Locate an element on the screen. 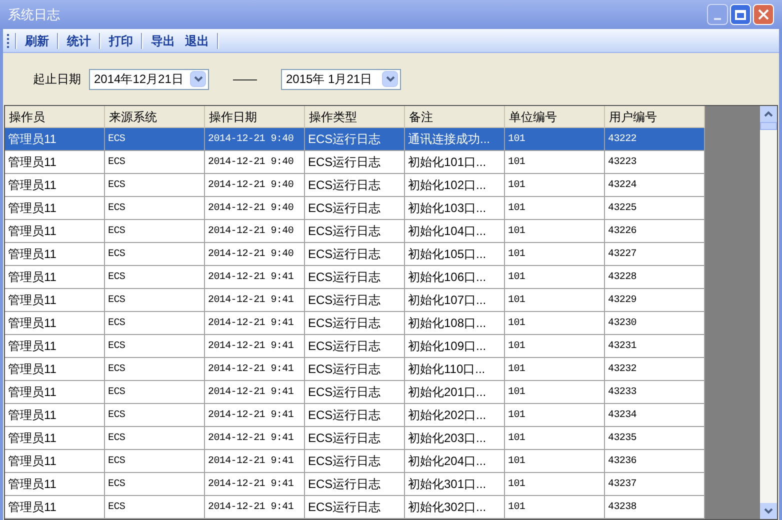  table-row: 管理员11 ECS 2014-12-21 9:41 ECS运行日志 初始化108口... 101 43230 is located at coordinates (355, 323).